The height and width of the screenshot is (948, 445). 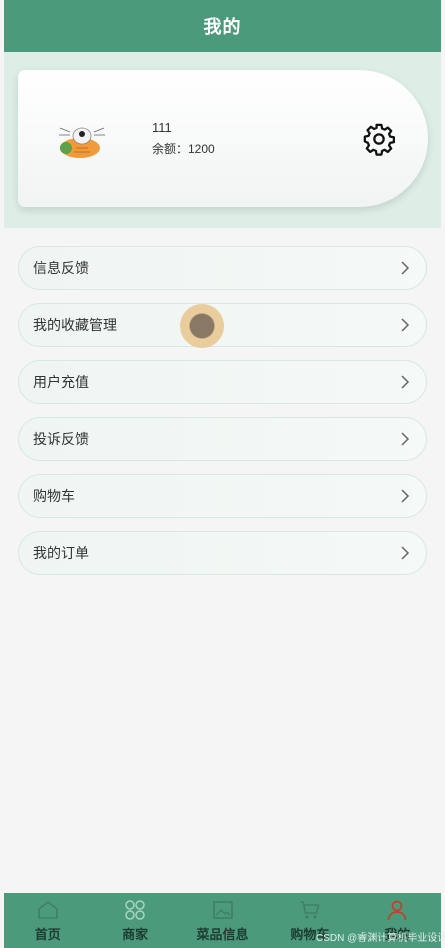 I want to click on menu-item-label: 我的订单, so click(x=61, y=553).